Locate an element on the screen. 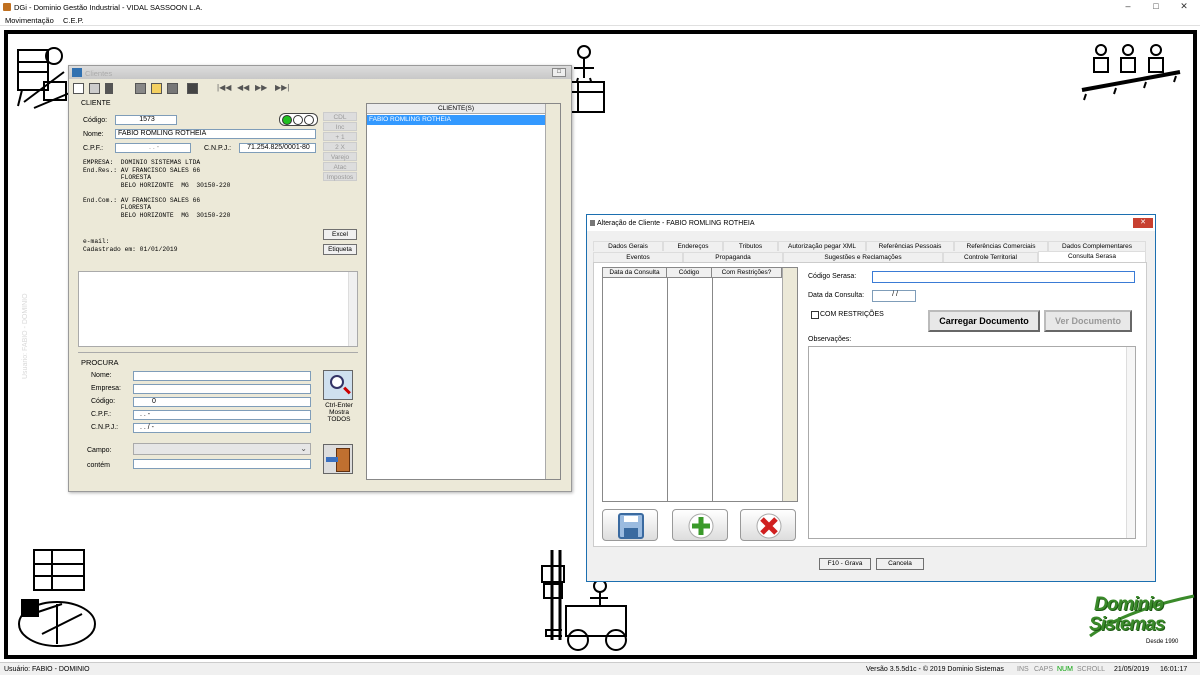 This screenshot has height=675, width=1200. plus-one-button: + 1 is located at coordinates (340, 136).